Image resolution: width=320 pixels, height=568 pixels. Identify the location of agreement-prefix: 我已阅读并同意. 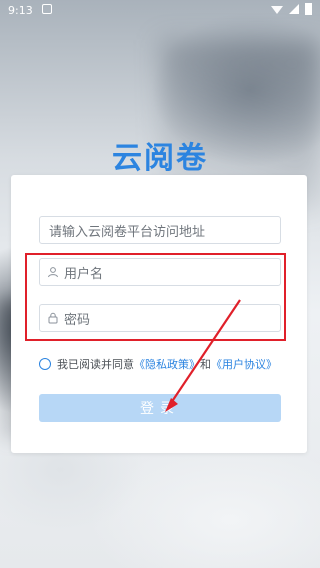
(95, 364).